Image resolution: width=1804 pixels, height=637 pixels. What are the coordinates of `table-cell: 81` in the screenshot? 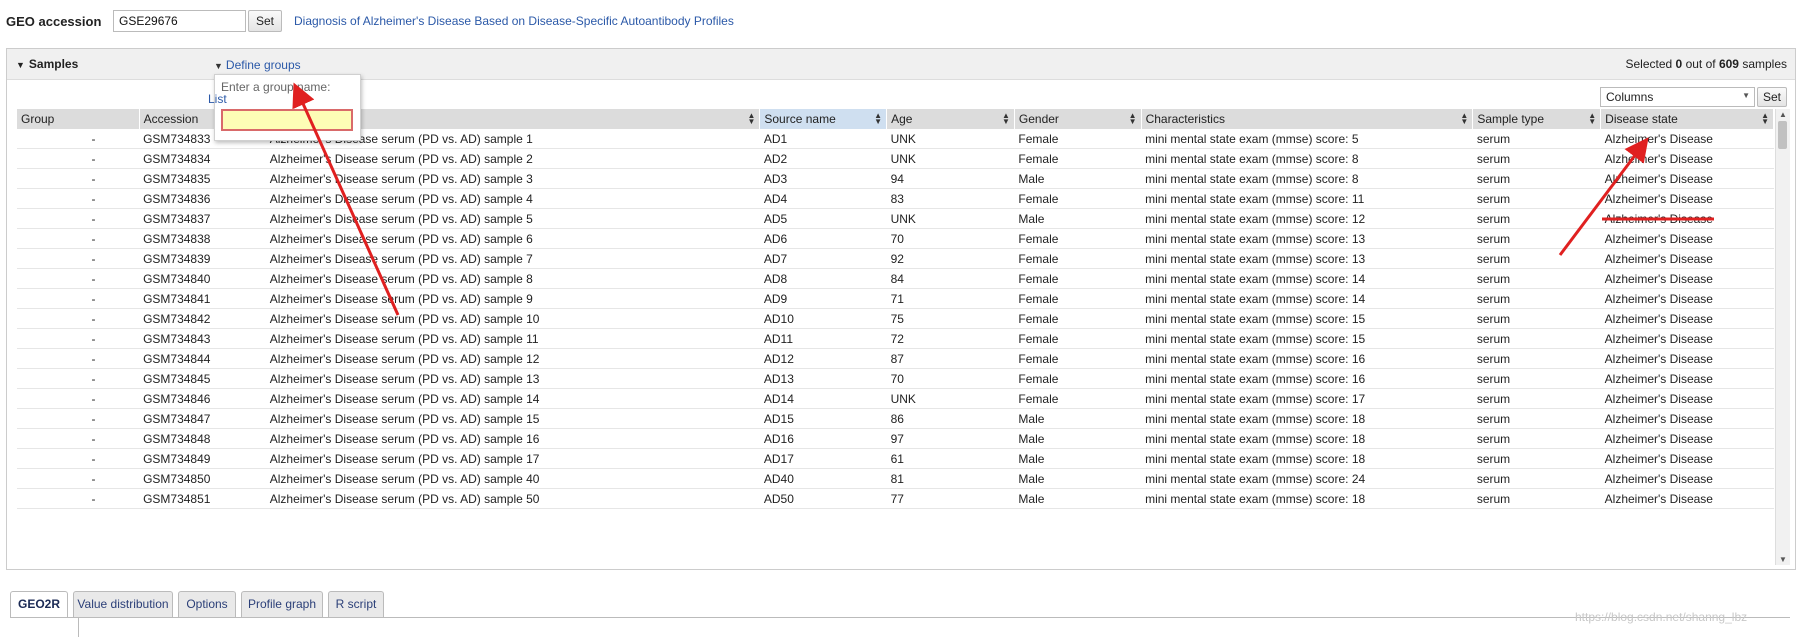 It's located at (950, 478).